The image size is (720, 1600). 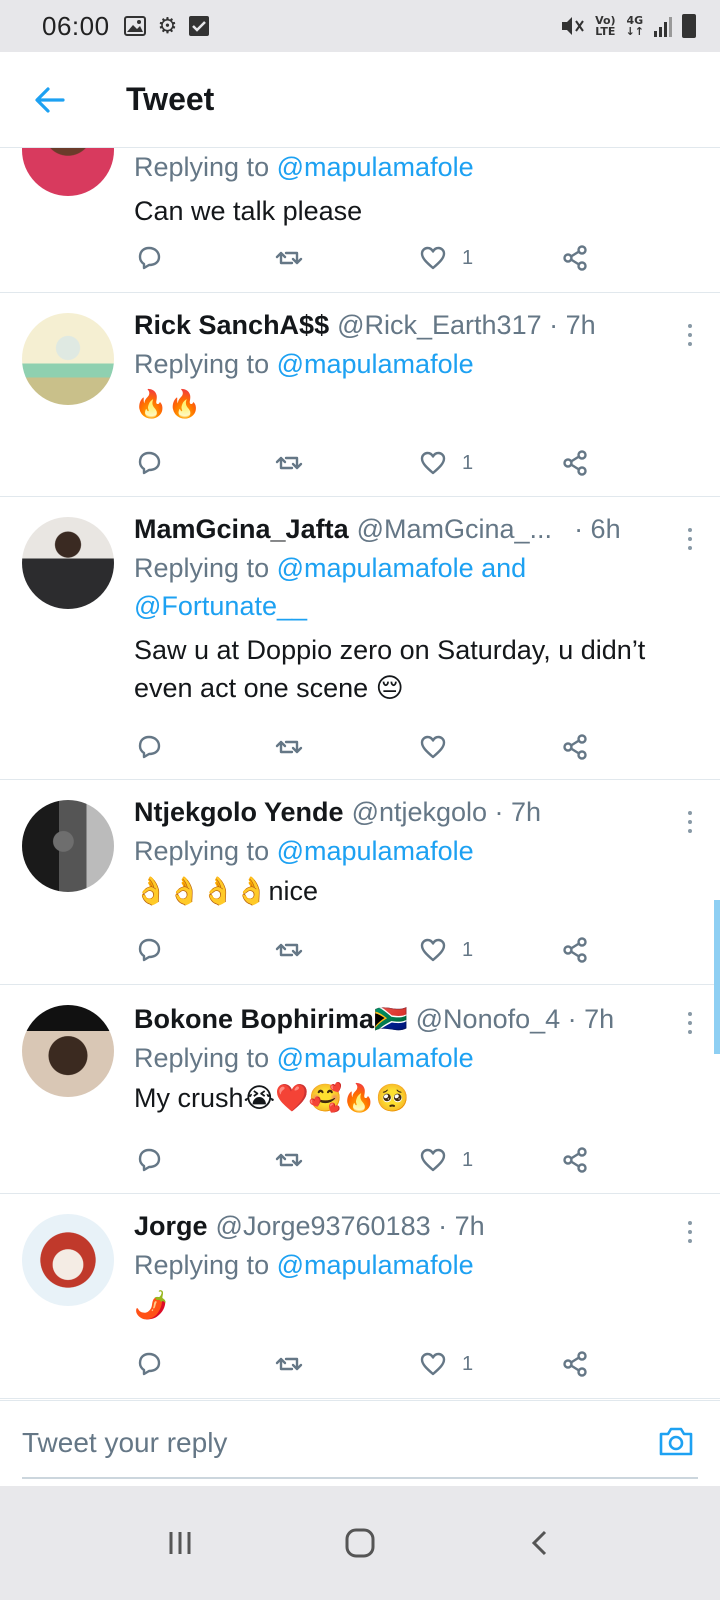 I want to click on status-time: 06:00, so click(x=76, y=25).